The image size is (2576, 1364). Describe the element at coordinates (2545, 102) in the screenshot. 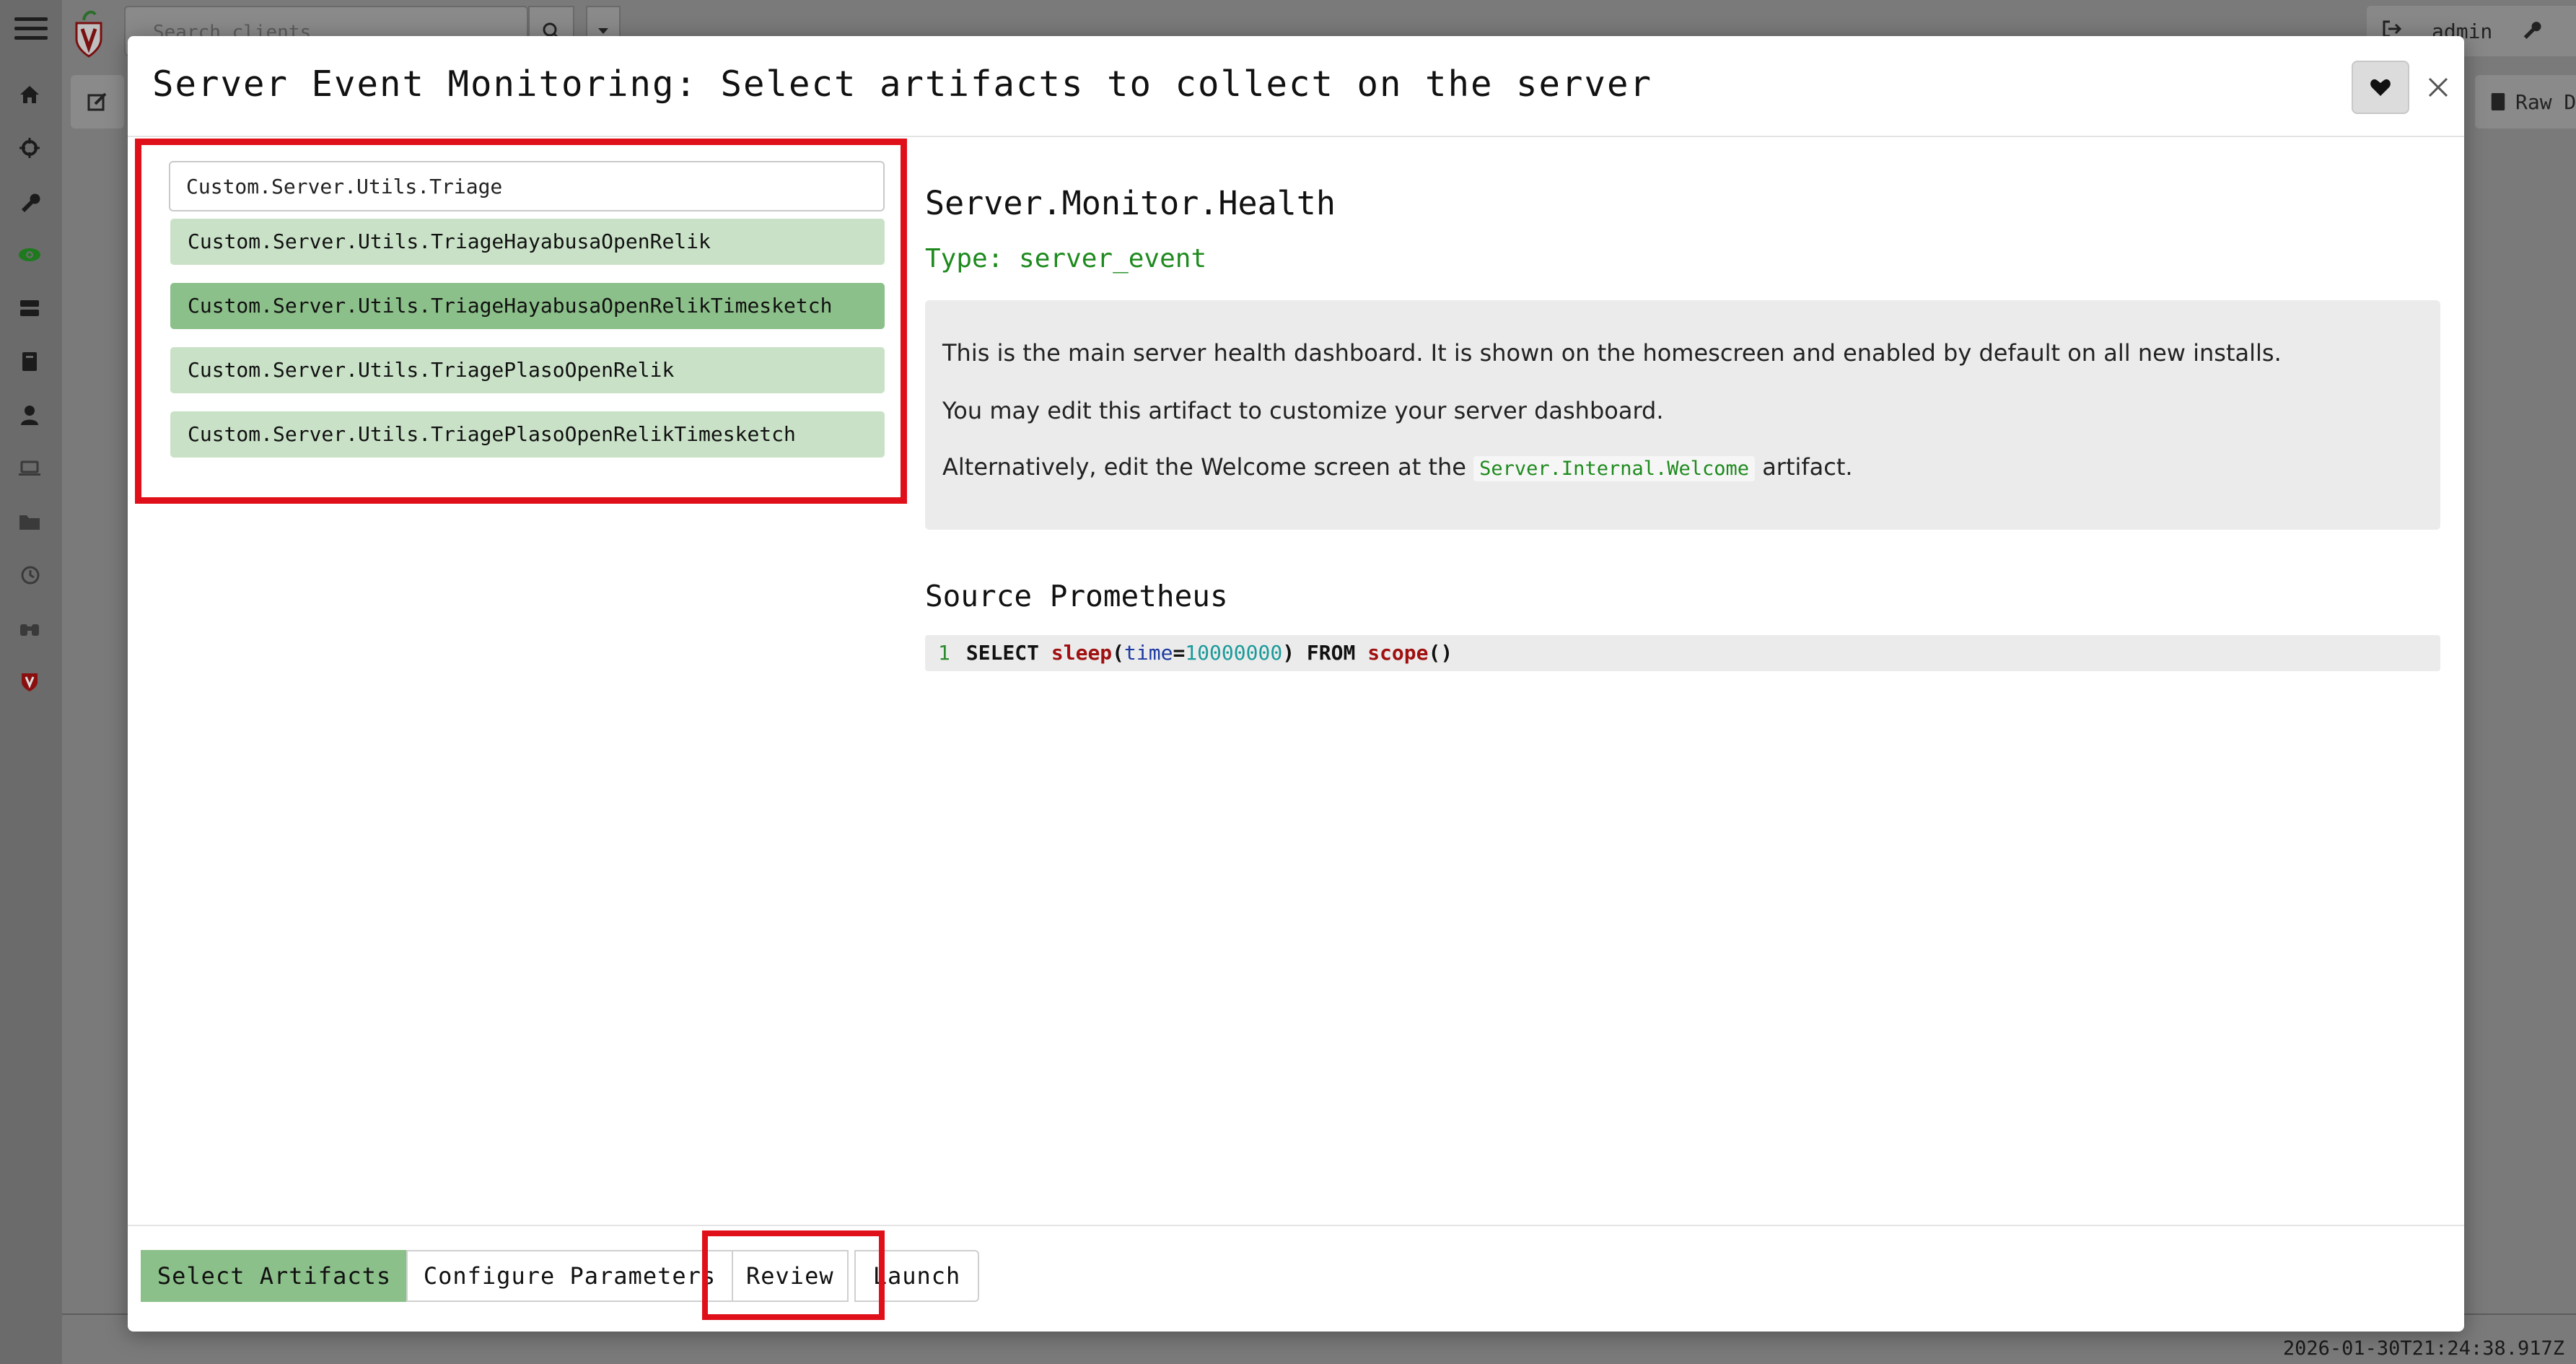

I see `raw-data-label: Raw D` at that location.